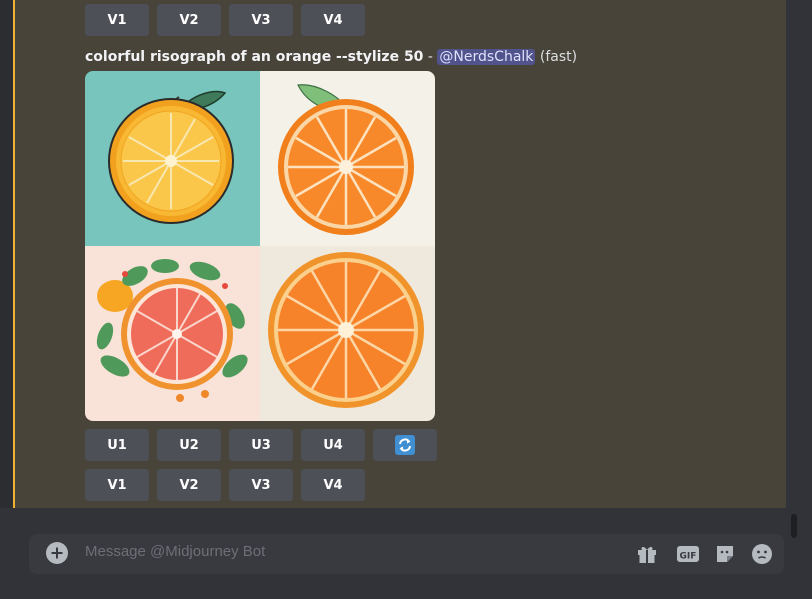 This screenshot has width=812, height=599. What do you see at coordinates (117, 445) in the screenshot?
I see `u1-button: U1` at bounding box center [117, 445].